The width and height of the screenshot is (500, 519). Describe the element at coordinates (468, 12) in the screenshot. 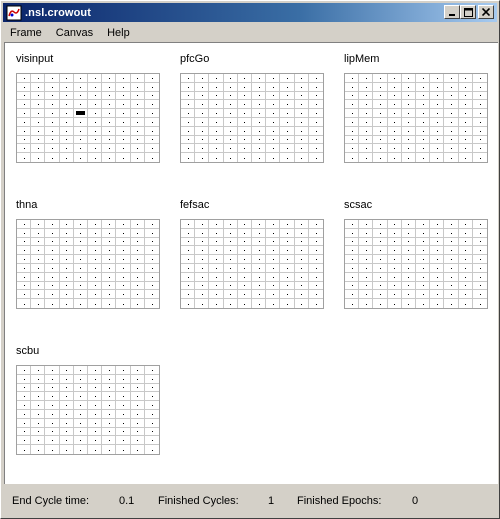

I see `maximize-button` at that location.